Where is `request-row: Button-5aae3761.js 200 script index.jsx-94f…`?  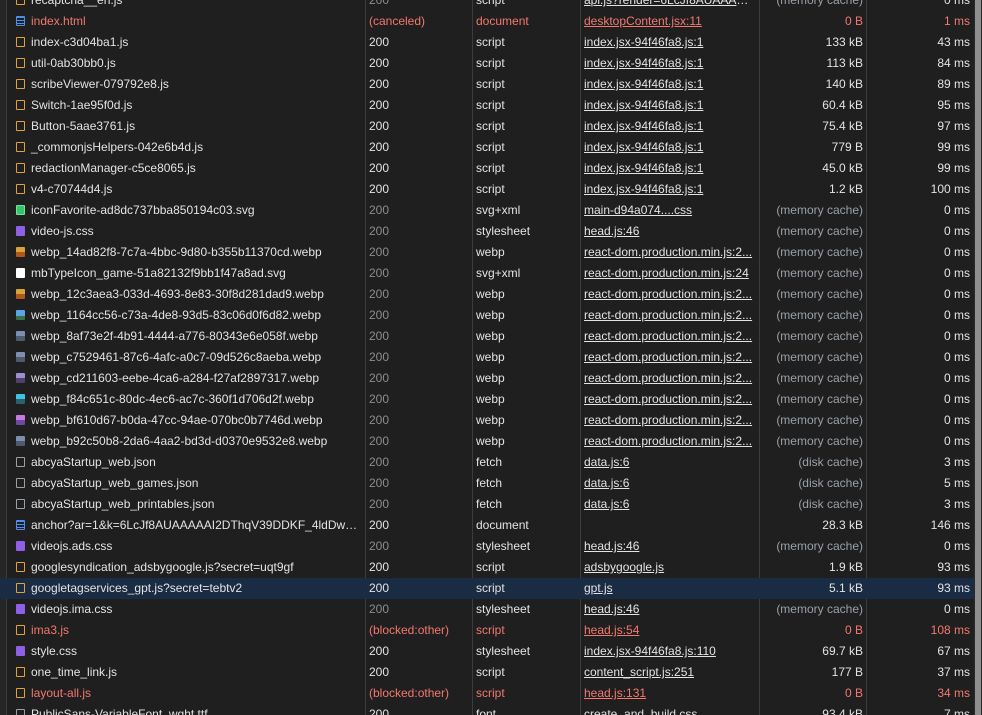 request-row: Button-5aae3761.js 200 script index.jsx-94f… is located at coordinates (491, 126).